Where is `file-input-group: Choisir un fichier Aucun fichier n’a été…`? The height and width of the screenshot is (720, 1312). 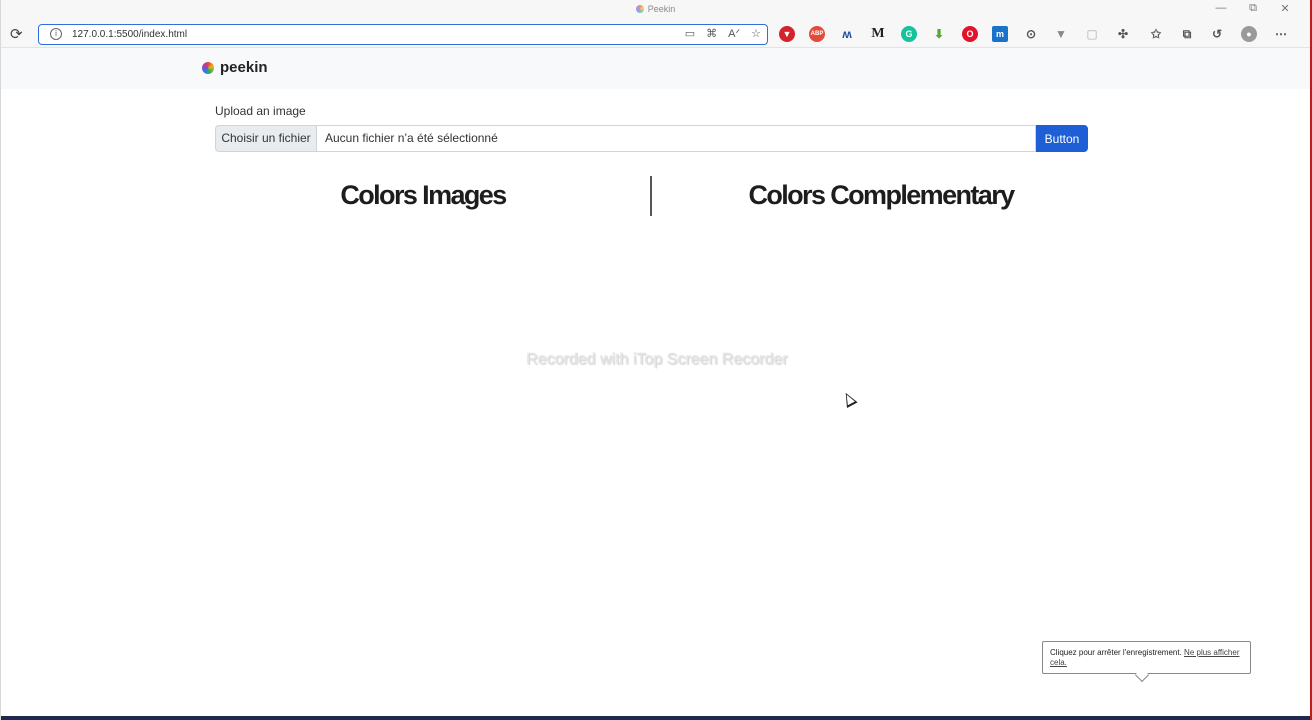
file-input-group: Choisir un fichier Aucun fichier n’a été… is located at coordinates (651, 138).